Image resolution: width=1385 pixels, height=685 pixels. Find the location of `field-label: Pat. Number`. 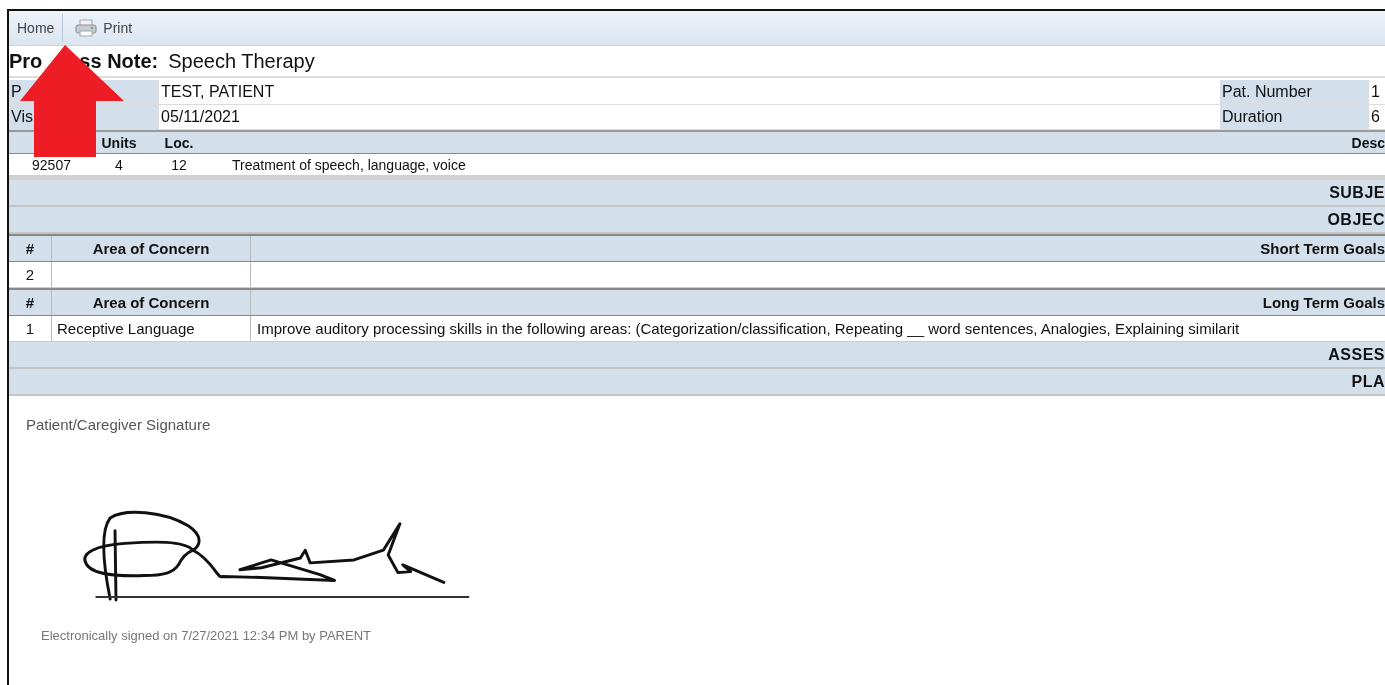

field-label: Pat. Number is located at coordinates (1293, 92).